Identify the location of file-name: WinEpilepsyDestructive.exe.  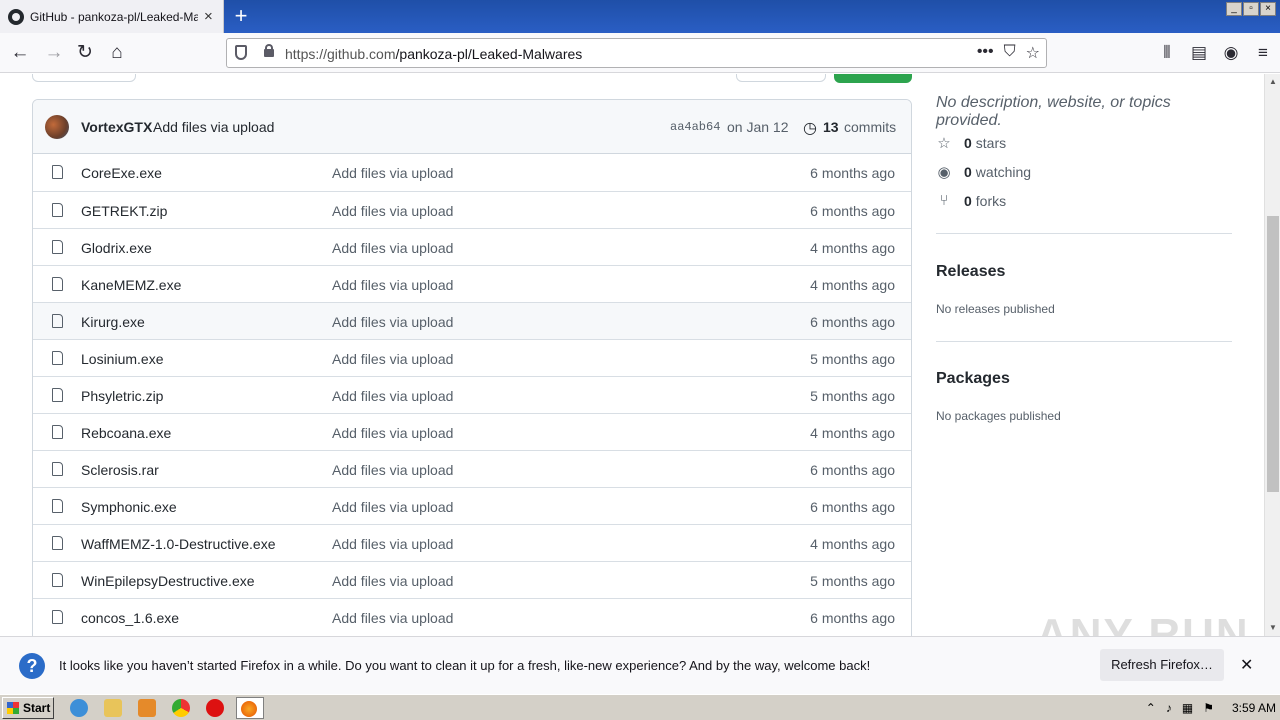
(168, 581).